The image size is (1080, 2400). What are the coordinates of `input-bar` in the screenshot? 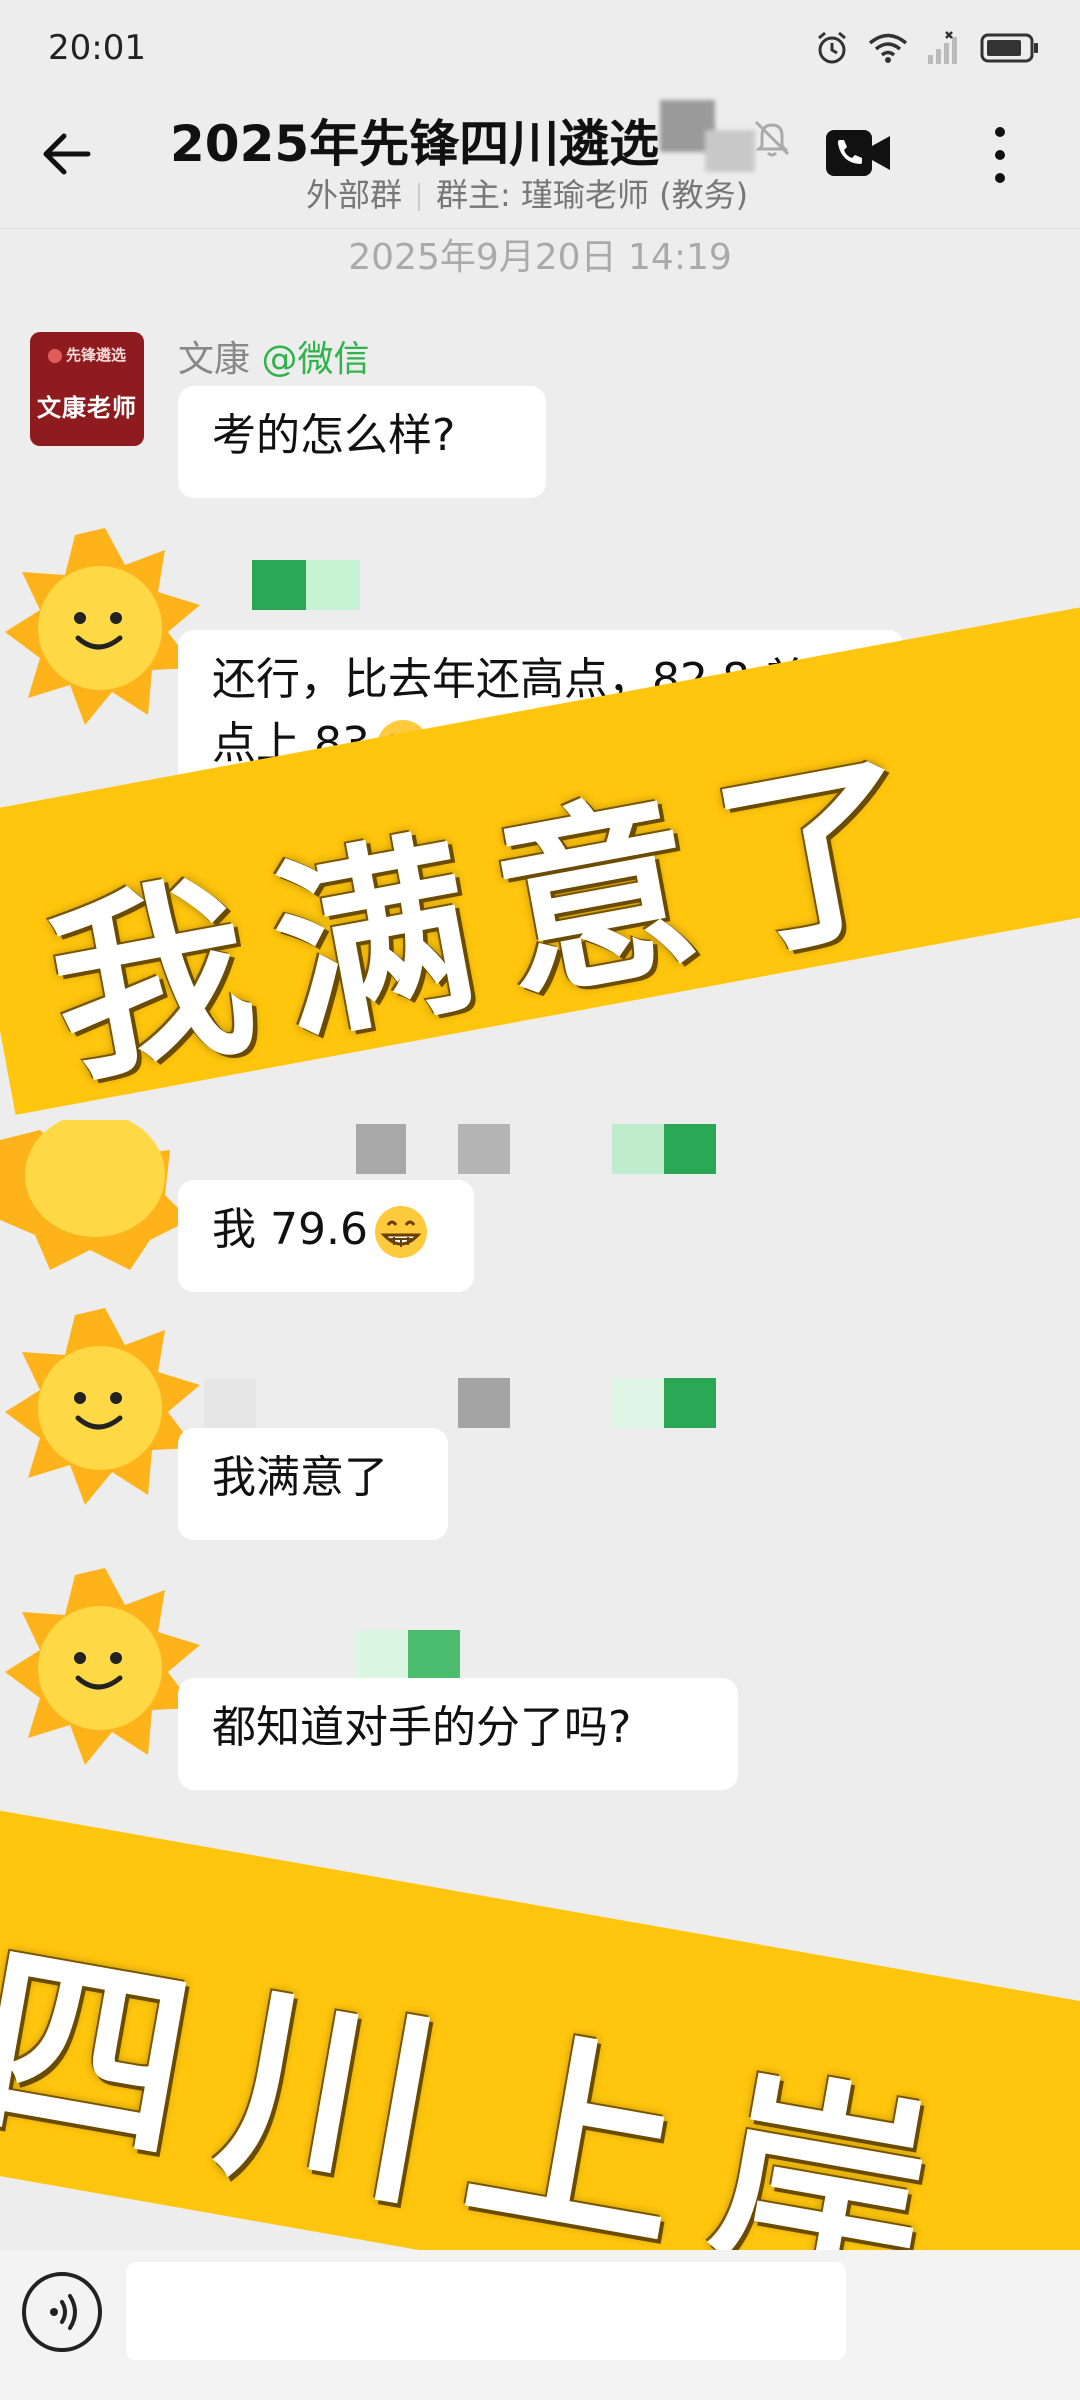 It's located at (540, 2325).